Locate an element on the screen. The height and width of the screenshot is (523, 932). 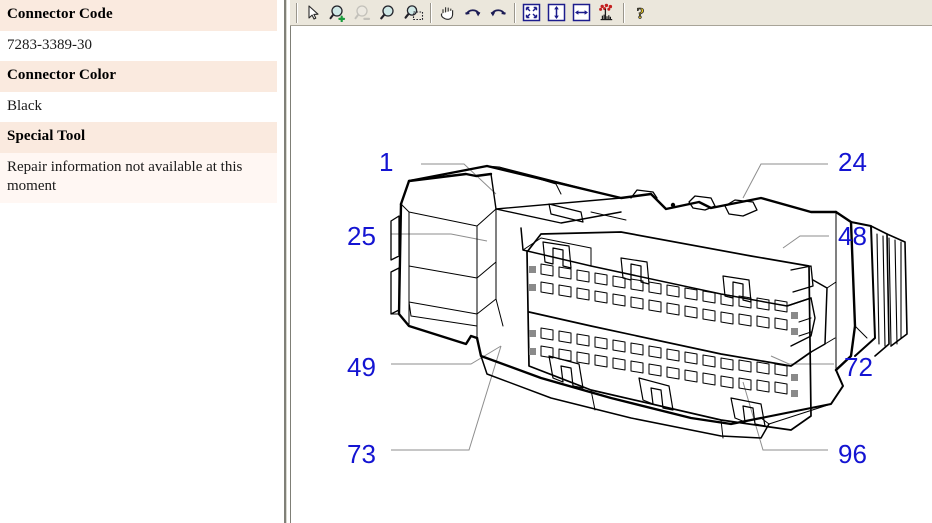
table-row-value-connector-color: Black is located at coordinates (138, 106).